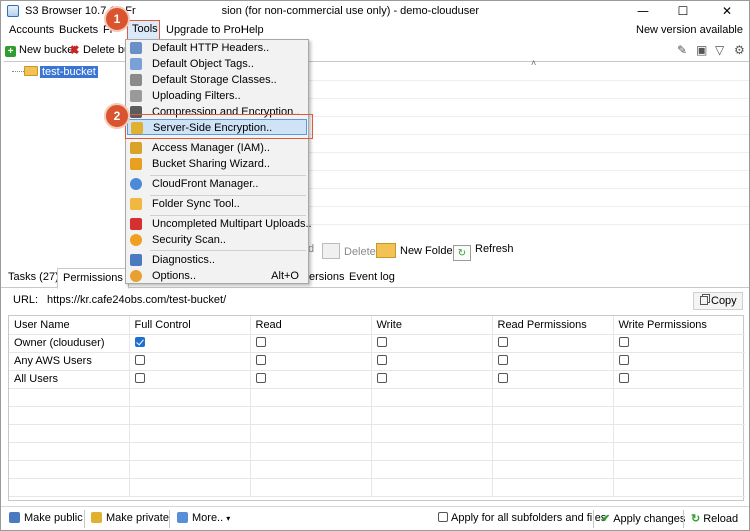 The image size is (750, 531). Describe the element at coordinates (26, 300) in the screenshot. I see `url-label: URL:` at that location.